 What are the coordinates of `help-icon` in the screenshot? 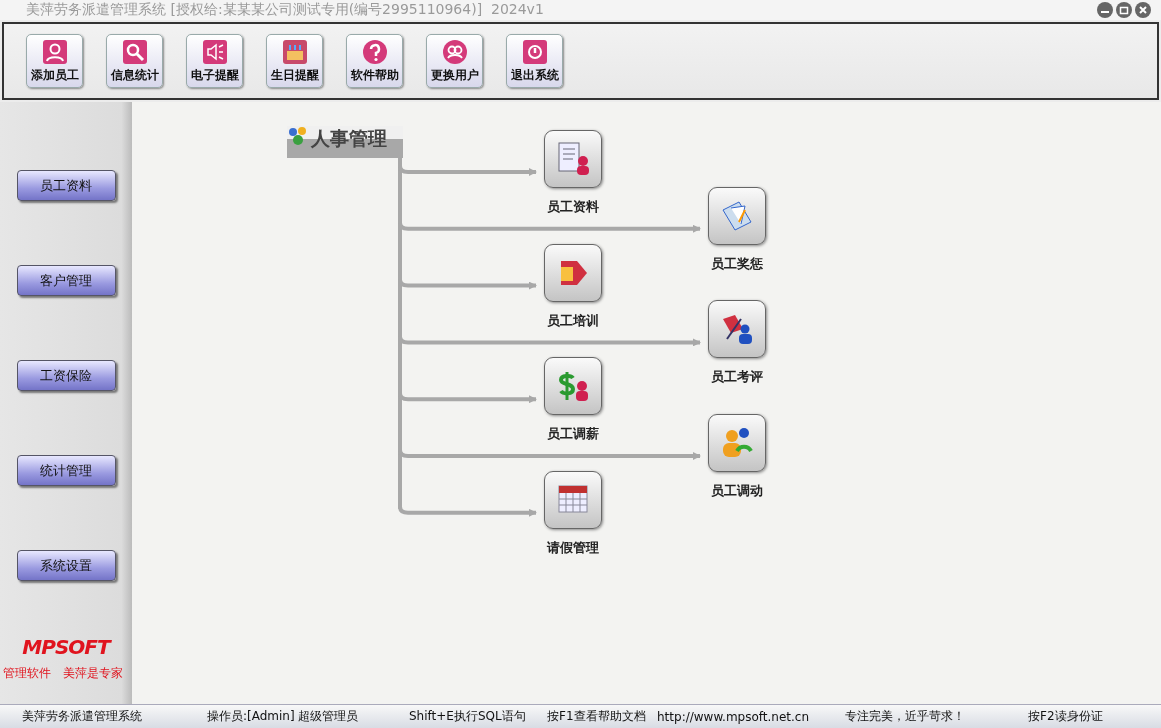 It's located at (374, 51).